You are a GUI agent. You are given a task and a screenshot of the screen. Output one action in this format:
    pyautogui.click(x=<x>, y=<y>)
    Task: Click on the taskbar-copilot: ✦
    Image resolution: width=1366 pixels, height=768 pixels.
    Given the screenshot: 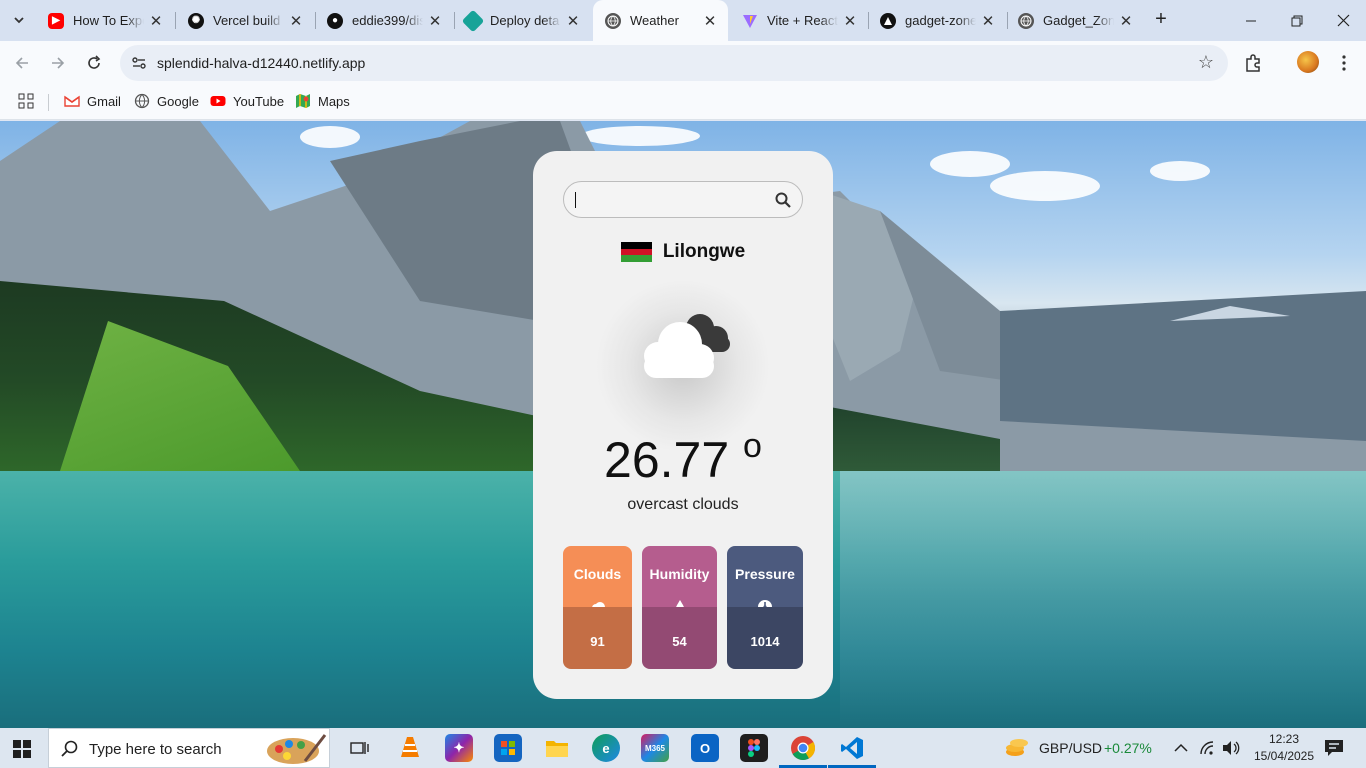 What is the action you would take?
    pyautogui.click(x=459, y=748)
    